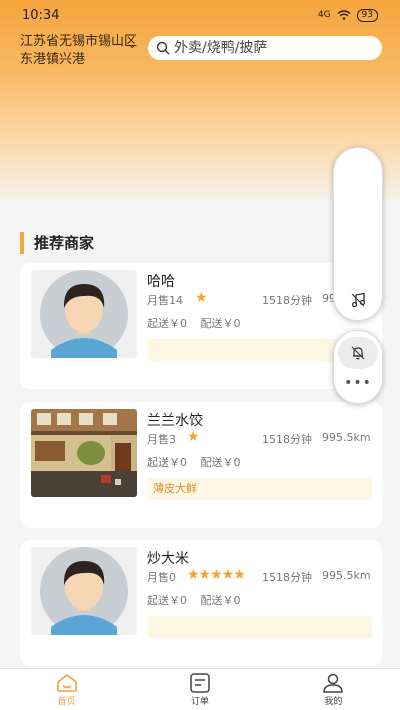 This screenshot has height=710, width=400. Describe the element at coordinates (163, 48) in the screenshot. I see `search-icon` at that location.